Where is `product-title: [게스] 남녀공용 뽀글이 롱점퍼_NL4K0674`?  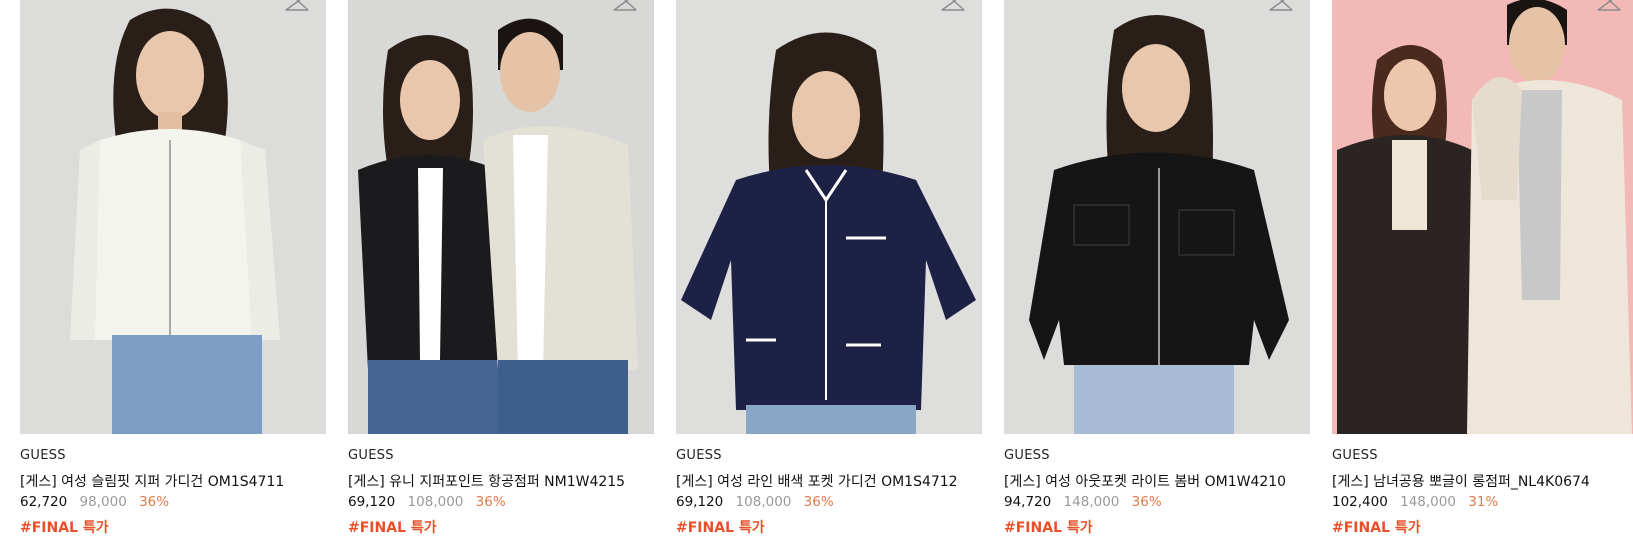 product-title: [게스] 남녀공용 뽀글이 롱점퍼_NL4K0674 is located at coordinates (1482, 480).